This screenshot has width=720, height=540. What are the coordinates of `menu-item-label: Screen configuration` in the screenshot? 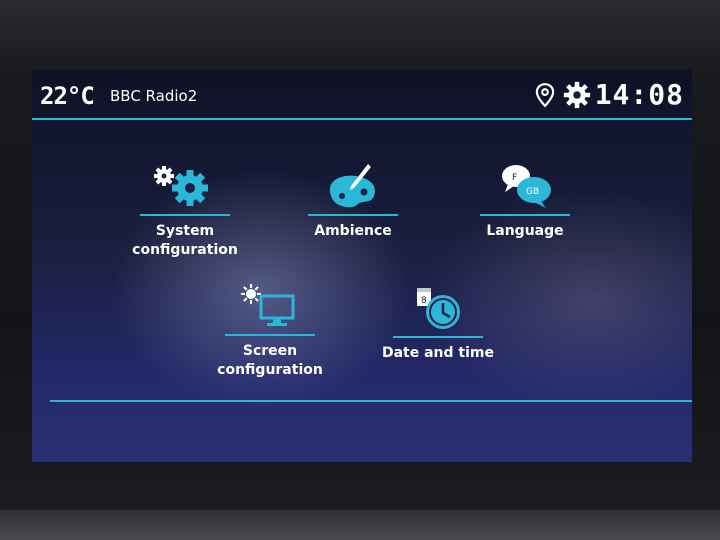 It's located at (270, 360).